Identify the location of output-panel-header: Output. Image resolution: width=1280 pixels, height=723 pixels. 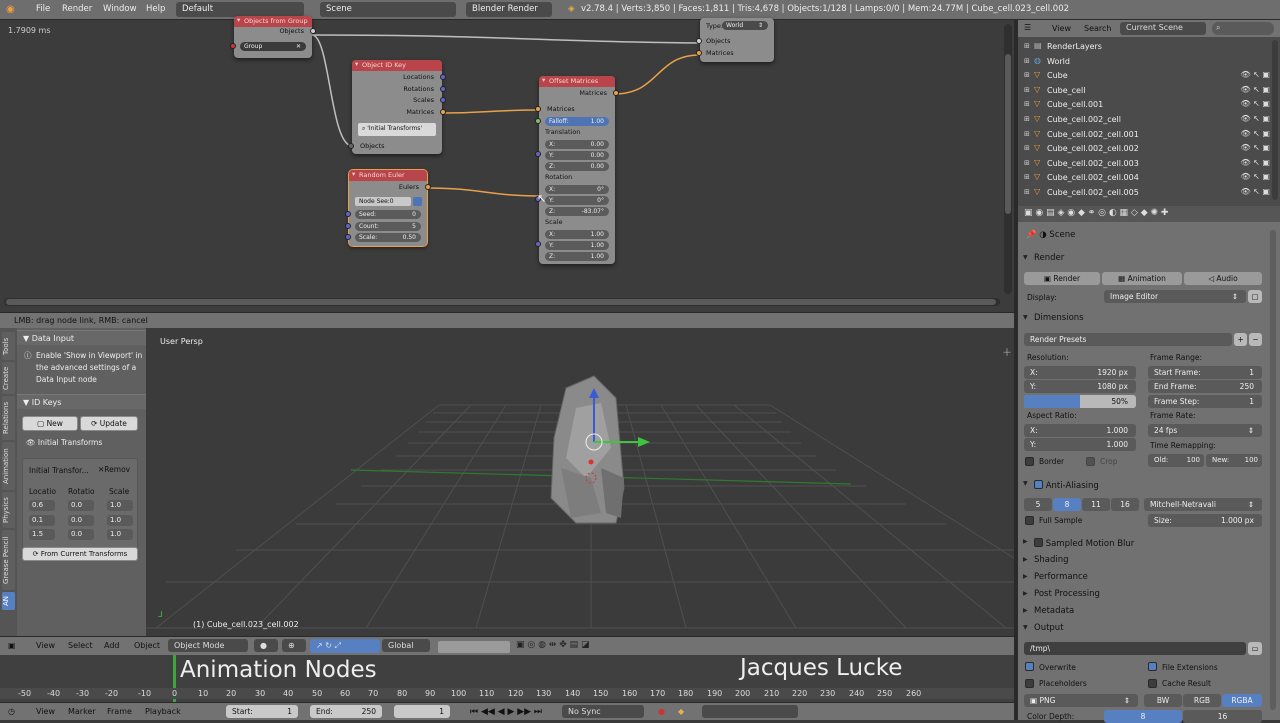
(1146, 628).